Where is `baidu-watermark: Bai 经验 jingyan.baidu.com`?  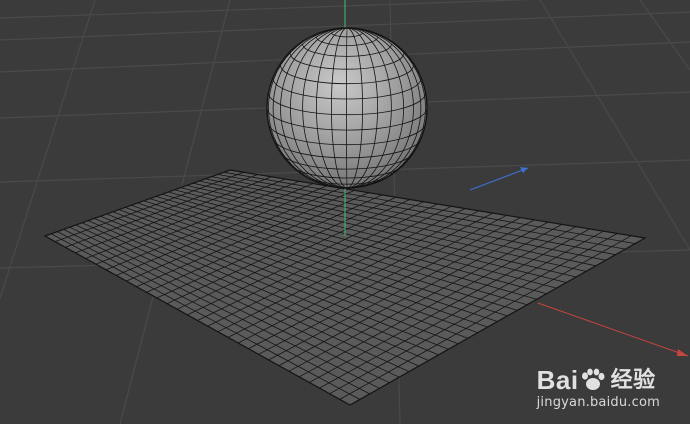
baidu-watermark: Bai 经验 jingyan.baidu.com is located at coordinates (598, 388).